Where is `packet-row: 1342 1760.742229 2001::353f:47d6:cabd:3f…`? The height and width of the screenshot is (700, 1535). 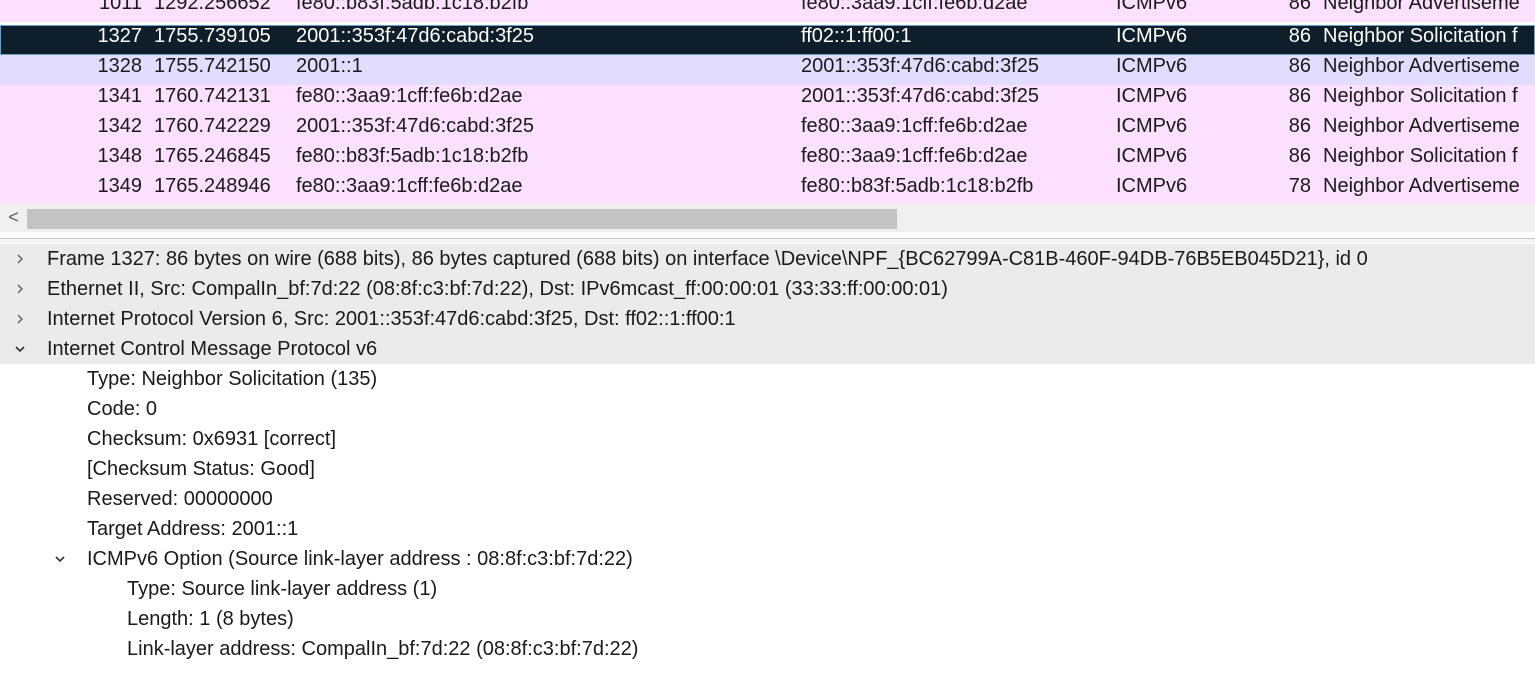 packet-row: 1342 1760.742229 2001::353f:47d6:cabd:3f… is located at coordinates (767, 130).